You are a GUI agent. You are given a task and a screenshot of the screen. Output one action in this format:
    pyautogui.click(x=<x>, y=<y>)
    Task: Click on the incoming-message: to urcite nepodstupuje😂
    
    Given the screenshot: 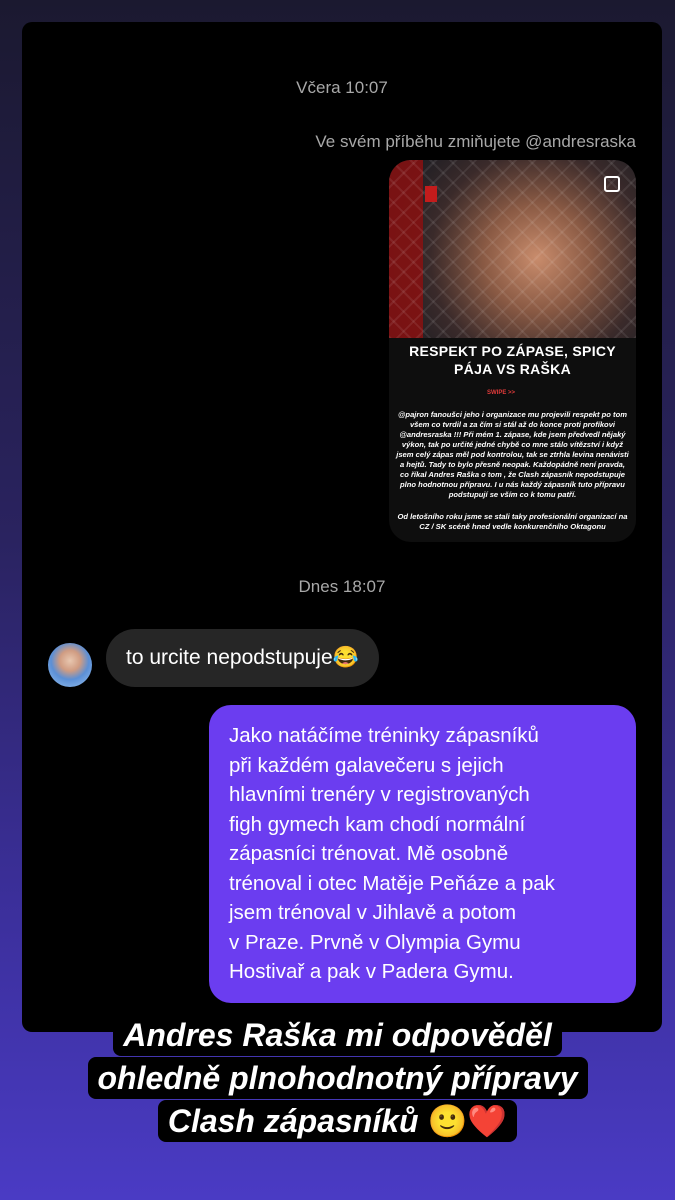 What is the action you would take?
    pyautogui.click(x=242, y=658)
    